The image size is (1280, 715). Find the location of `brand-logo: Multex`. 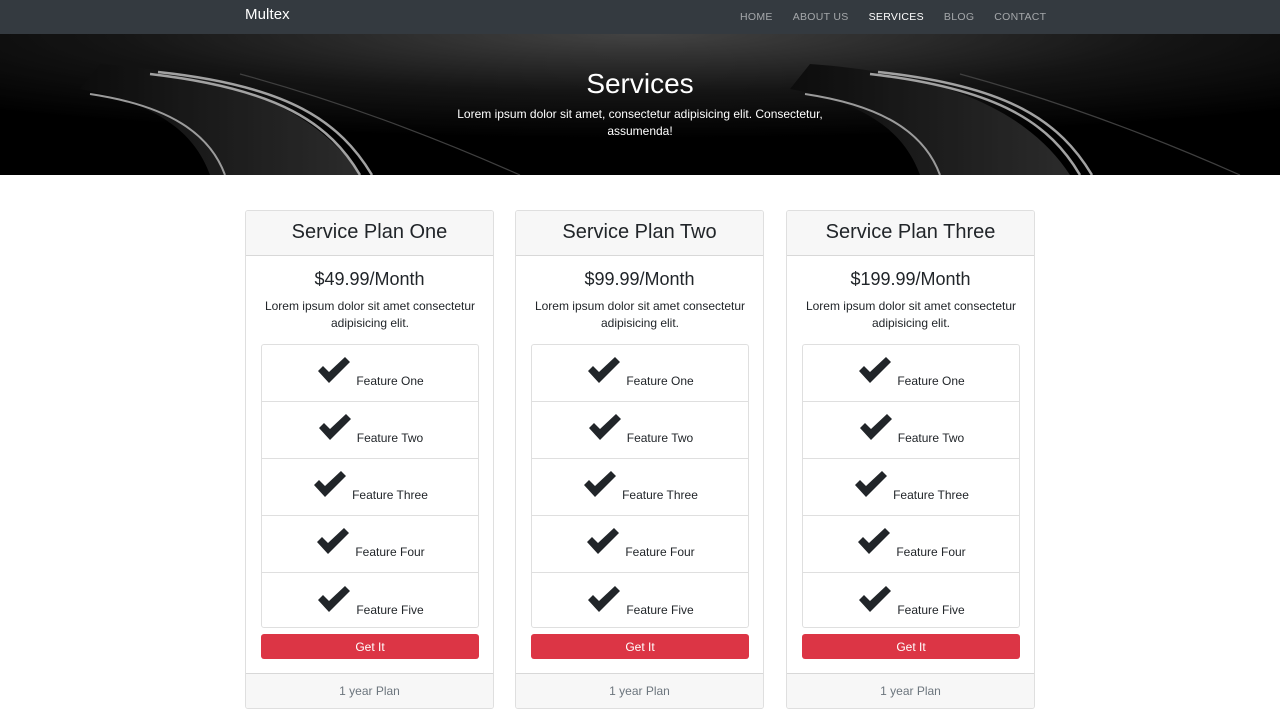

brand-logo: Multex is located at coordinates (267, 14).